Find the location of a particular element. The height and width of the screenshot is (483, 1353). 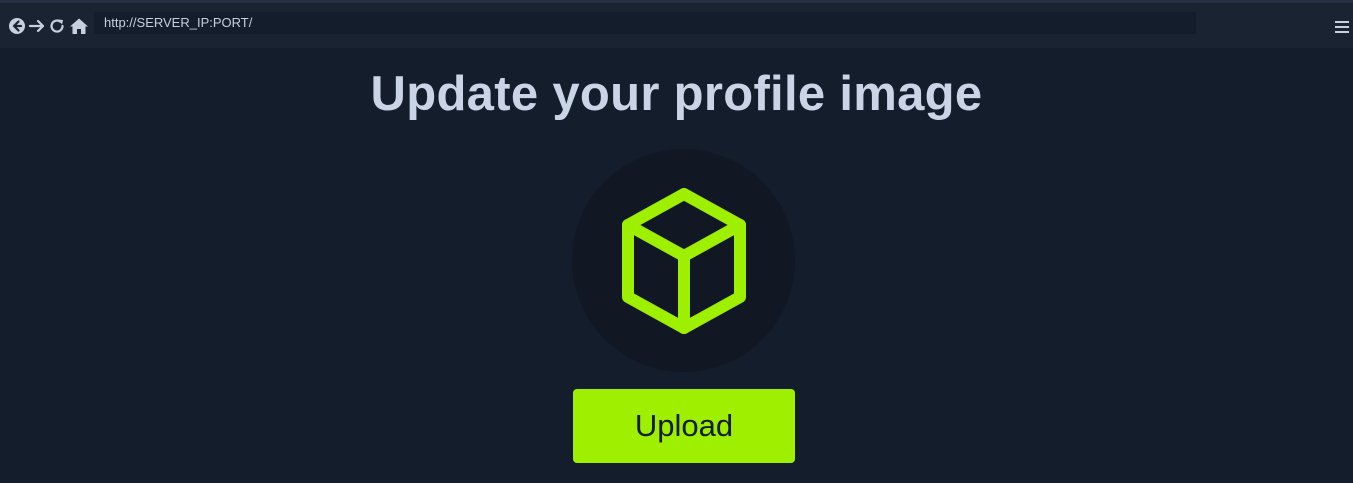

cube-icon is located at coordinates (683, 260).